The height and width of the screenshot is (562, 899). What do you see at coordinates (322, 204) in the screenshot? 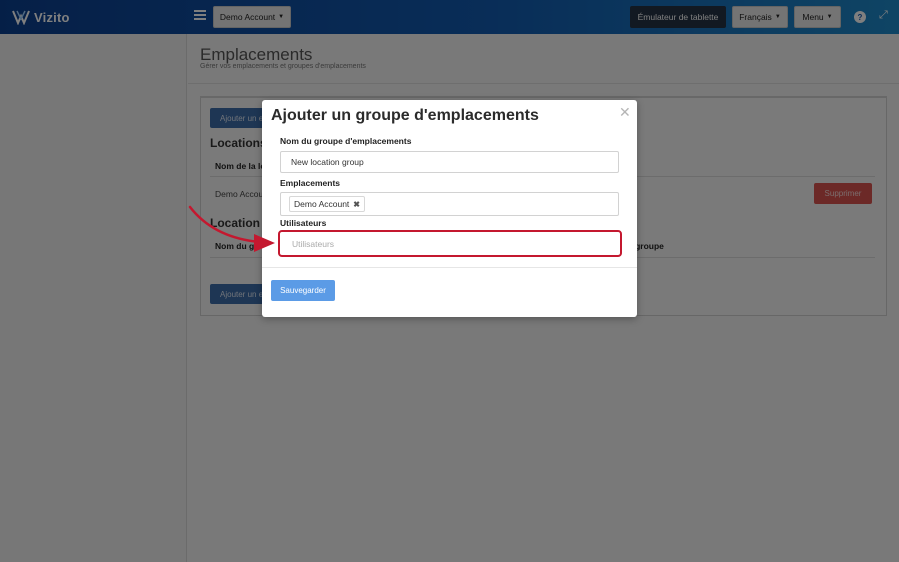
I see `location-tag-label: Demo Account` at bounding box center [322, 204].